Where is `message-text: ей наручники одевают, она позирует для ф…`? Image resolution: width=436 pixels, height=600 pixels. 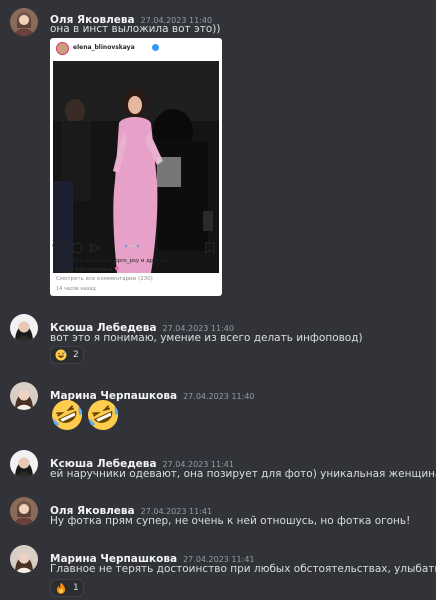 message-text: ей наручники одевают, она позирует для ф… is located at coordinates (243, 474).